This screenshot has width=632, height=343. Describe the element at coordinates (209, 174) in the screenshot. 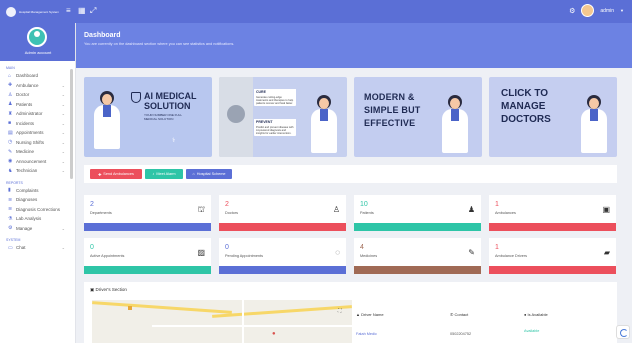

I see `hospital-scheme-button: ⌂ Hospital Scheme` at that location.